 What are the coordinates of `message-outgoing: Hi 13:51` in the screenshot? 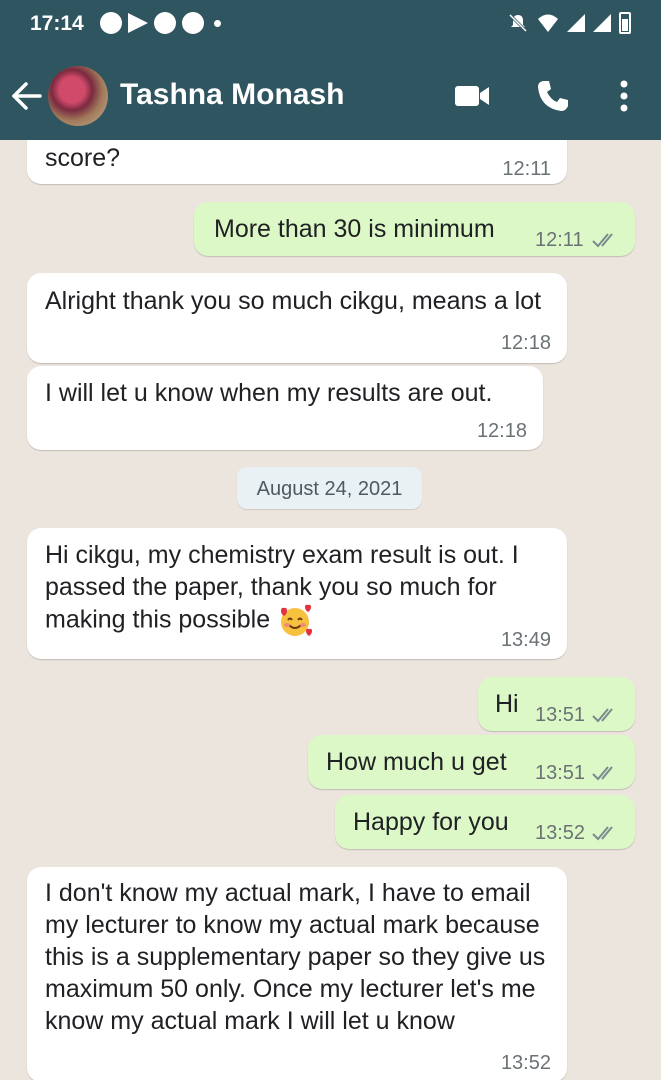 It's located at (556, 704).